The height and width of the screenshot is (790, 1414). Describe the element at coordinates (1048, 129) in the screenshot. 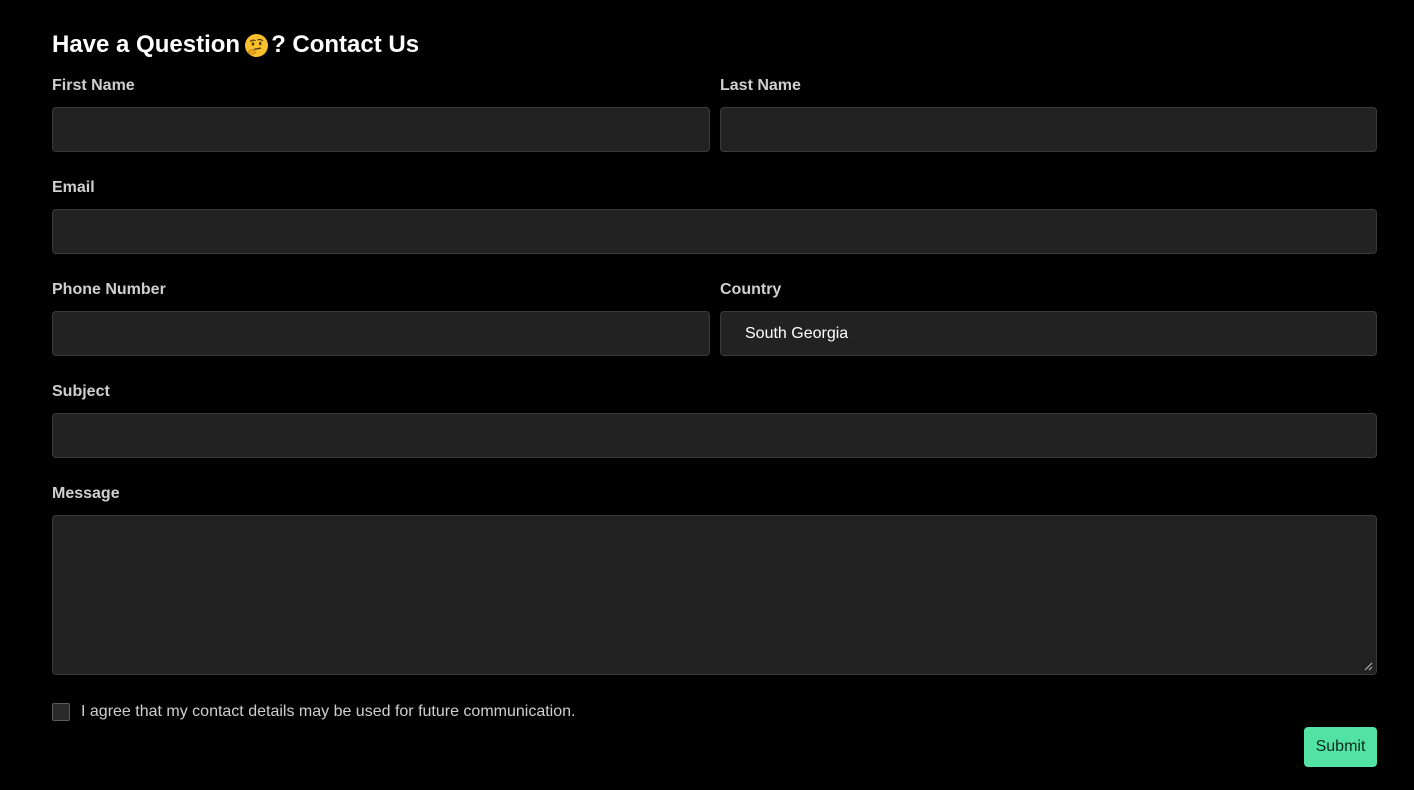

I see `last-name-input` at that location.